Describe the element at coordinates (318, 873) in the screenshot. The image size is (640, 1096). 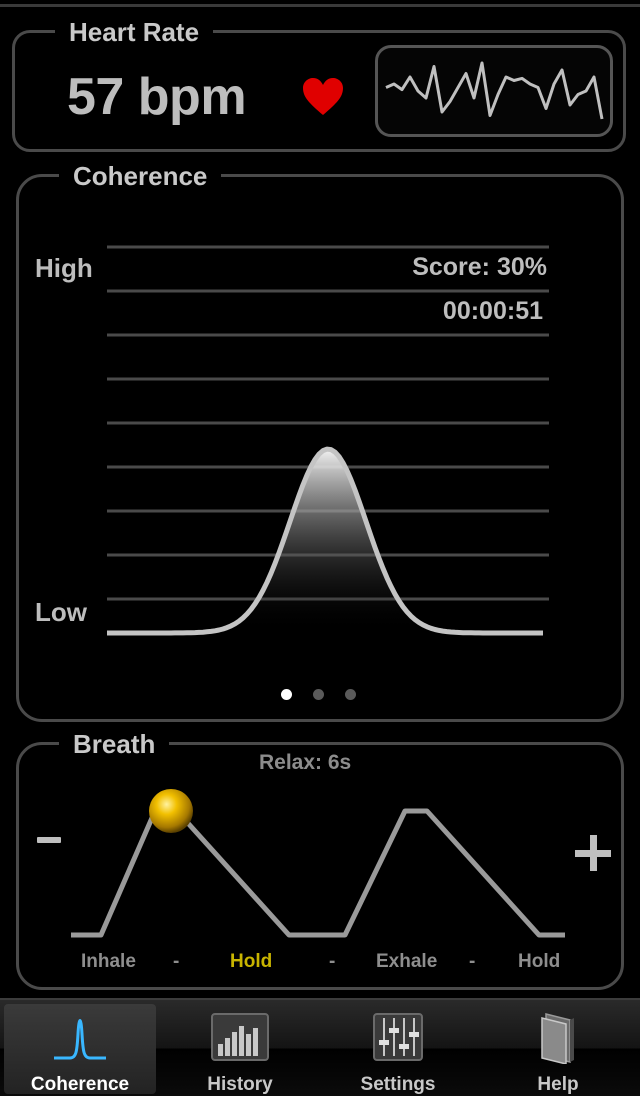
I see `breath-pattern-line` at that location.